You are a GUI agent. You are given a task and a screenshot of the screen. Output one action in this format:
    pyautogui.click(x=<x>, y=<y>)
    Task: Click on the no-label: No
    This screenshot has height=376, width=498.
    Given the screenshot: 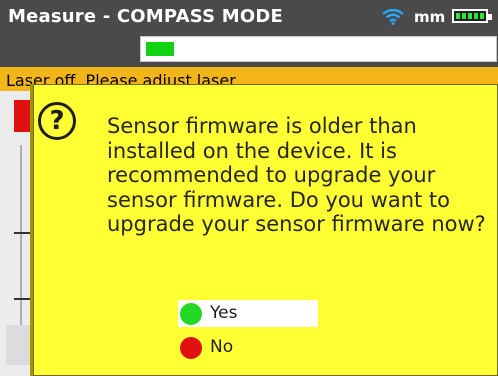 What is the action you would take?
    pyautogui.click(x=222, y=347)
    